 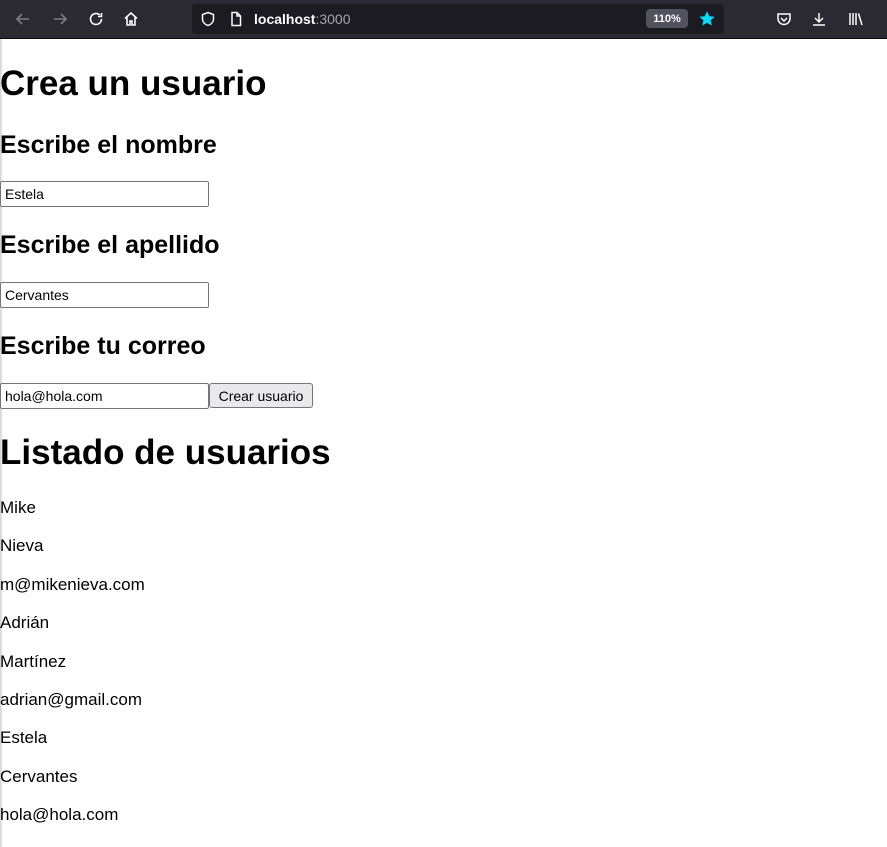 What do you see at coordinates (165, 452) in the screenshot?
I see `list-title: Listado de usuarios` at bounding box center [165, 452].